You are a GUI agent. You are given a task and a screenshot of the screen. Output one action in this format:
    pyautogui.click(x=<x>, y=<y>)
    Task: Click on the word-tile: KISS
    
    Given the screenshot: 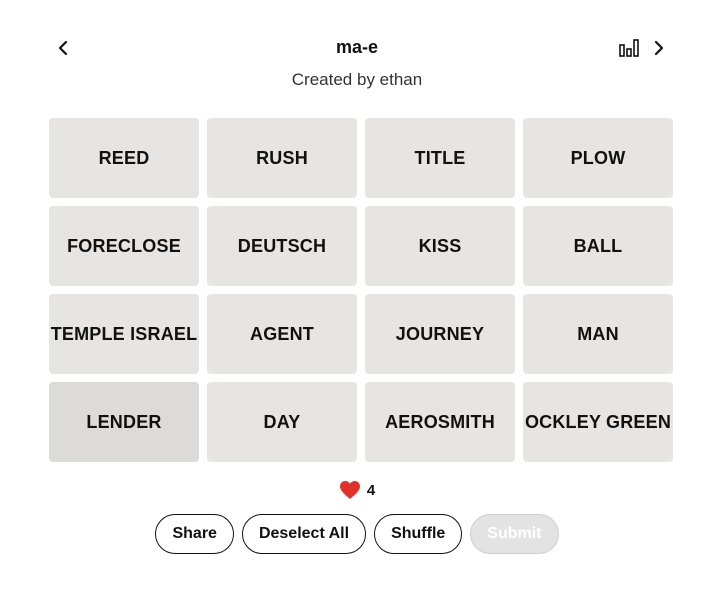 What is the action you would take?
    pyautogui.click(x=440, y=246)
    